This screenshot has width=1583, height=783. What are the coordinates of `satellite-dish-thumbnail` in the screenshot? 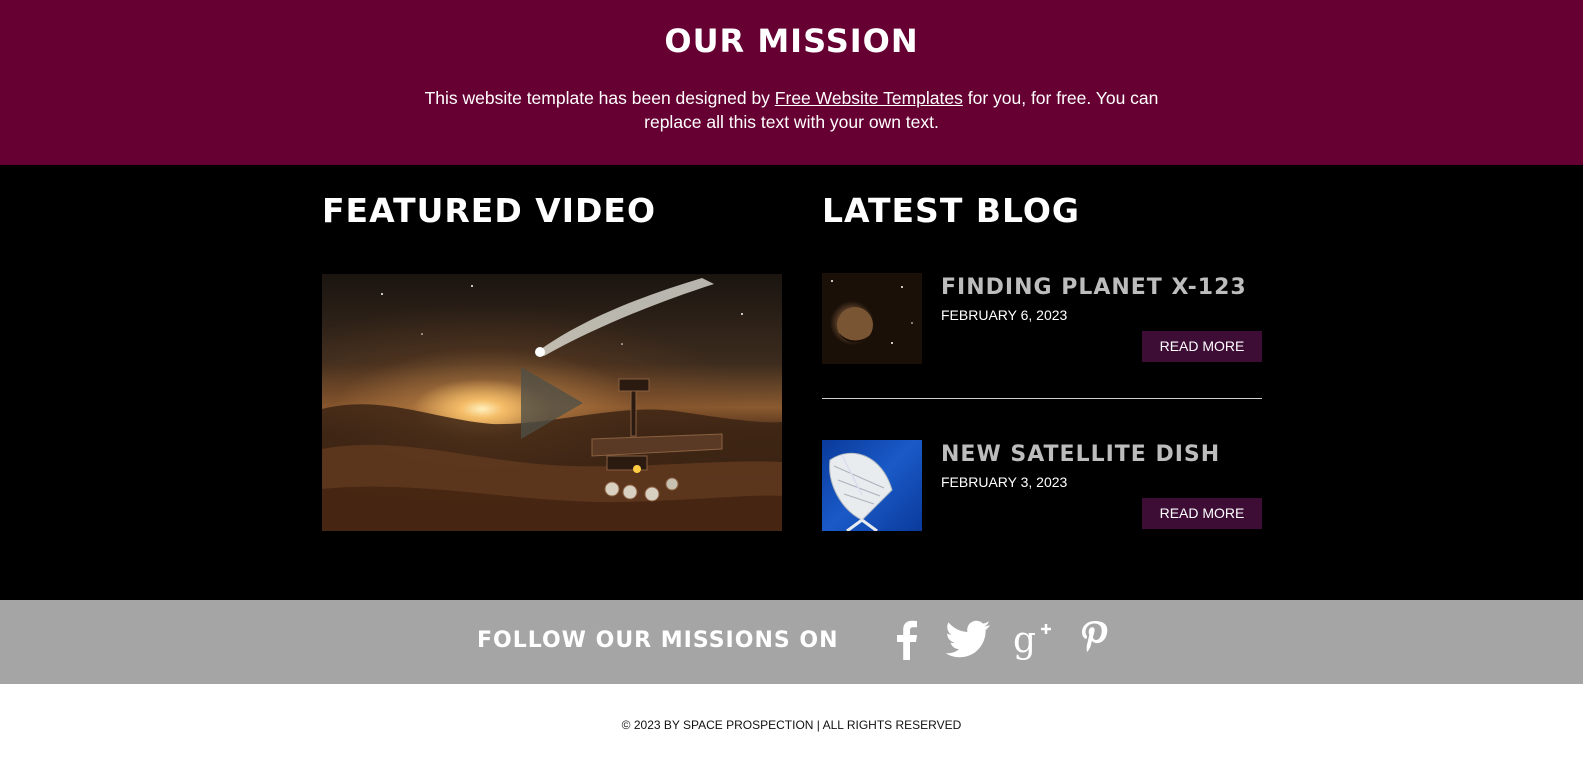 It's located at (872, 485).